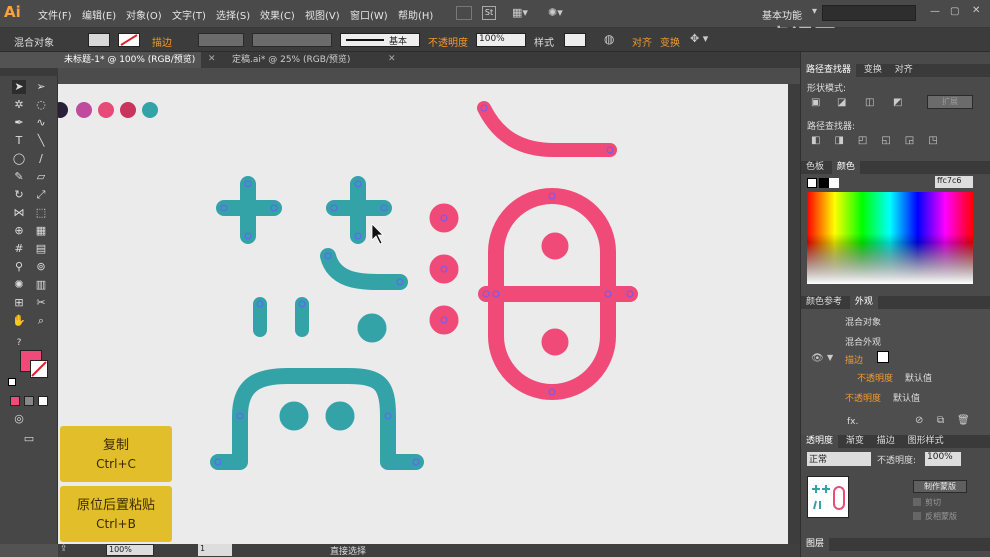 The width and height of the screenshot is (990, 557). What do you see at coordinates (64, 549) in the screenshot?
I see `share-icon: ⇪` at bounding box center [64, 549].